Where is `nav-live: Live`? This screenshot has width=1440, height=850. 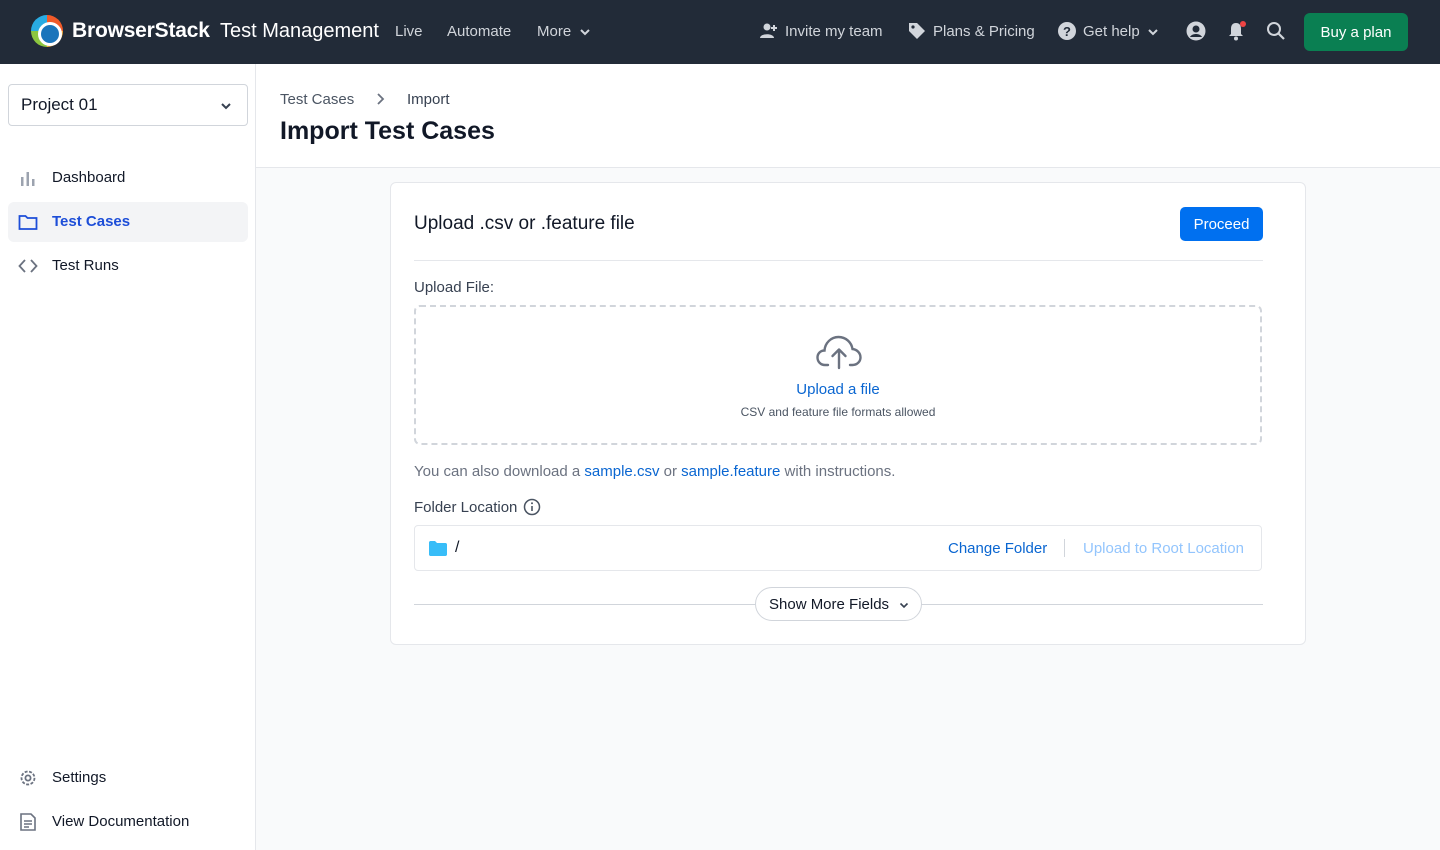 nav-live: Live is located at coordinates (409, 31).